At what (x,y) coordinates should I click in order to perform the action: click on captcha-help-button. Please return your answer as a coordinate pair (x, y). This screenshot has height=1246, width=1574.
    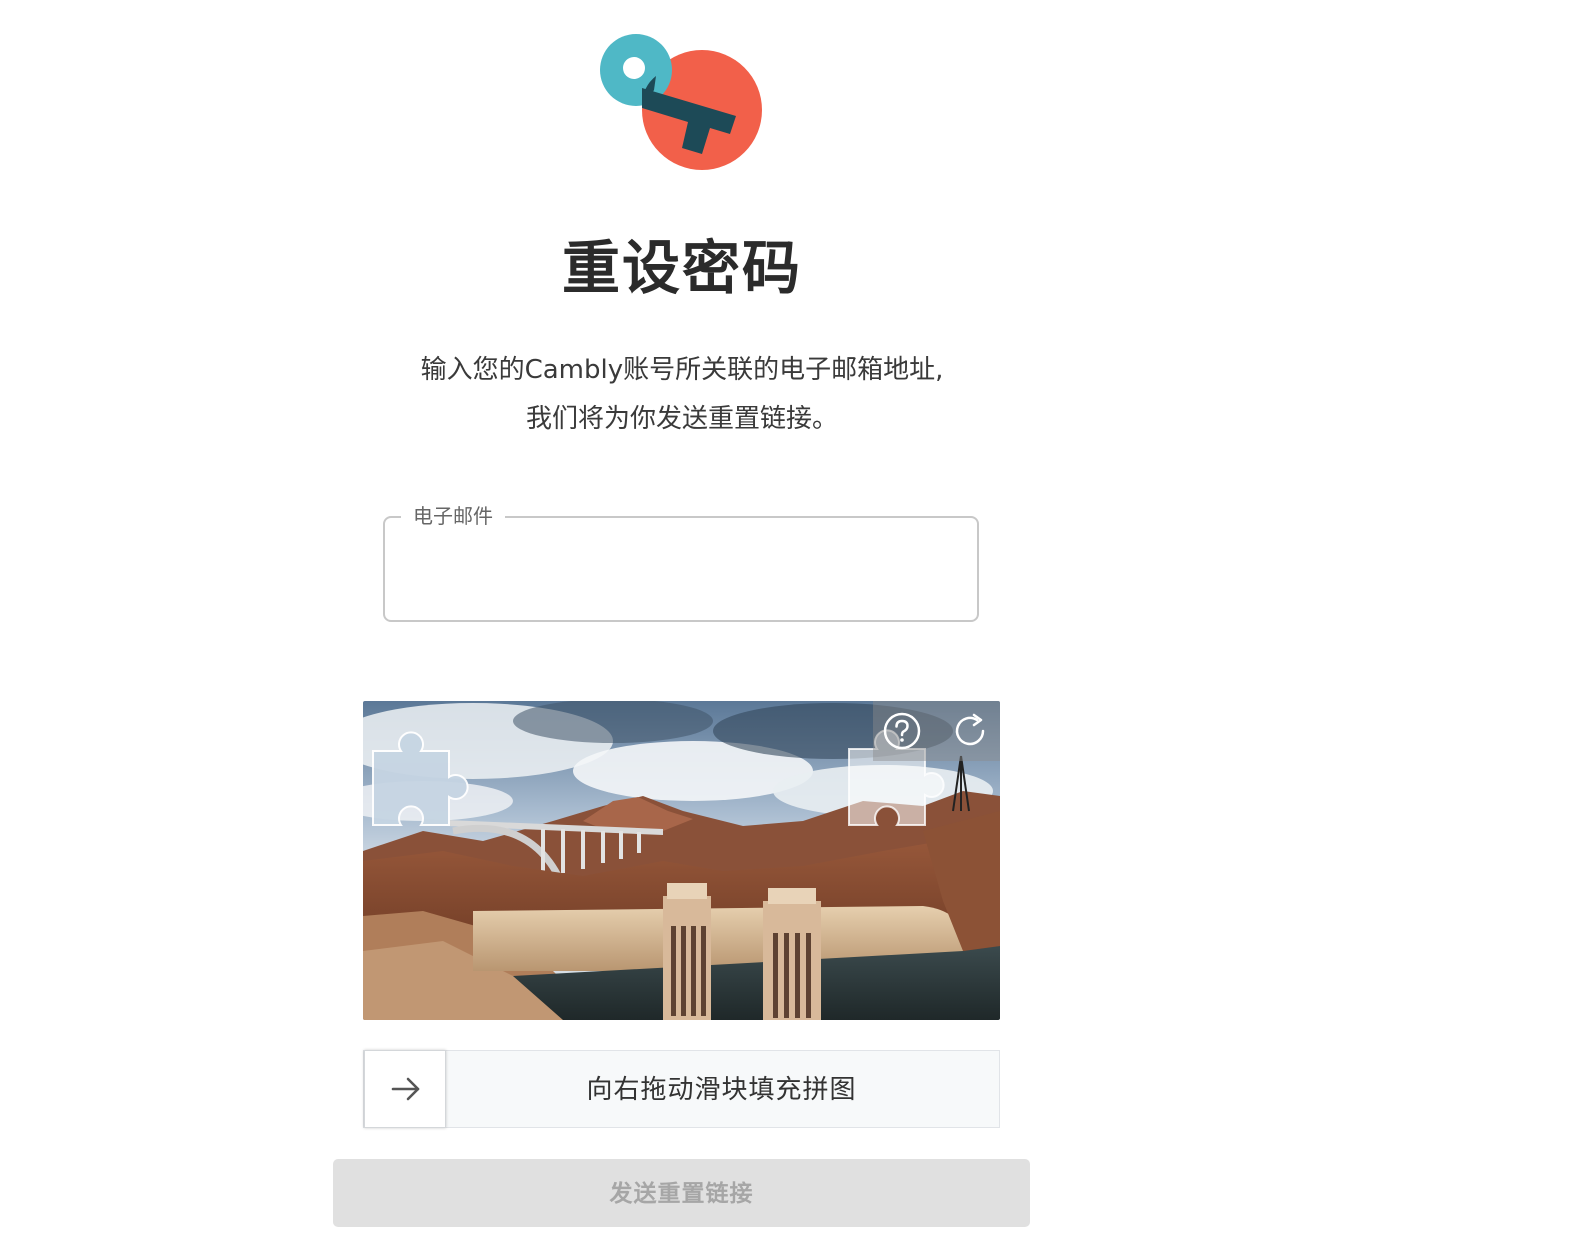
    Looking at the image, I should click on (902, 731).